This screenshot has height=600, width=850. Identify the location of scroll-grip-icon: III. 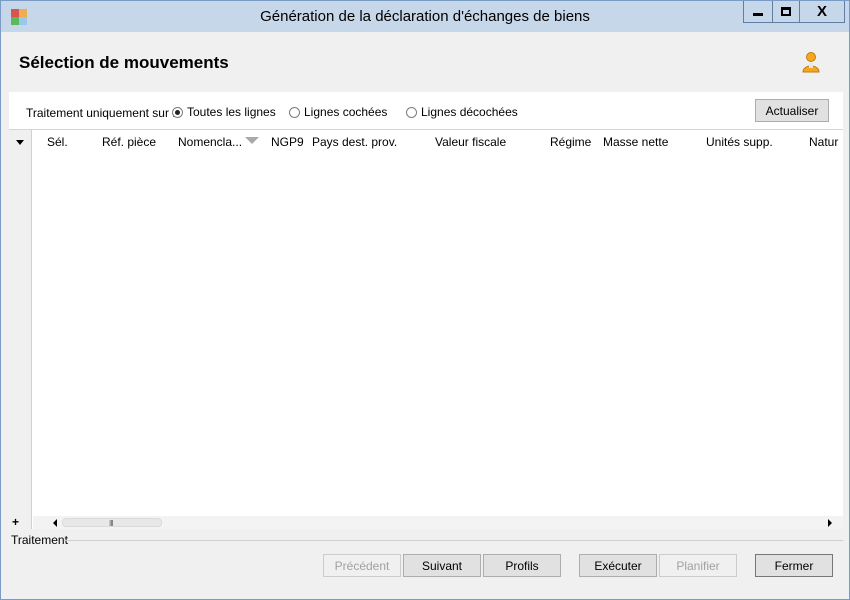
(111, 523).